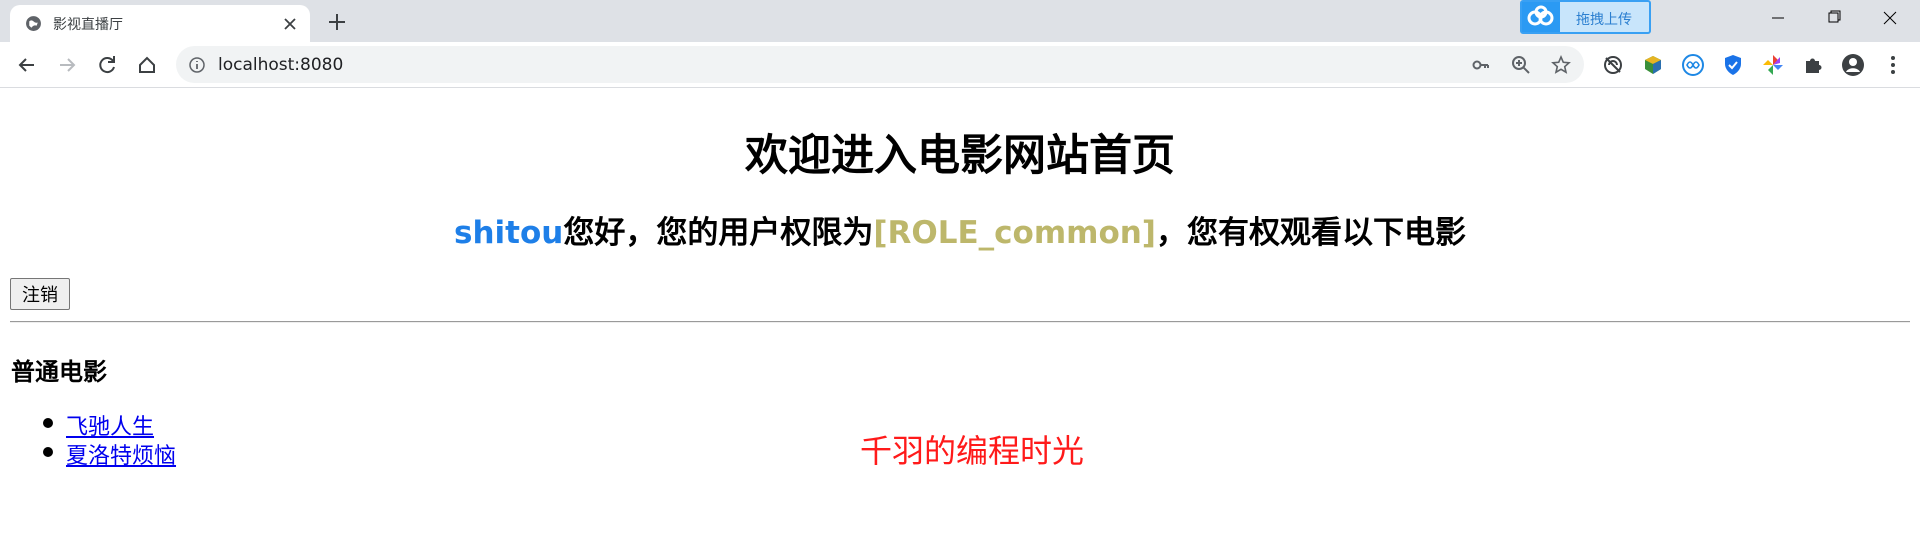 The height and width of the screenshot is (539, 1920). Describe the element at coordinates (1310, 233) in the screenshot. I see `greeting-end-text: ，您有权观看以下电影` at that location.